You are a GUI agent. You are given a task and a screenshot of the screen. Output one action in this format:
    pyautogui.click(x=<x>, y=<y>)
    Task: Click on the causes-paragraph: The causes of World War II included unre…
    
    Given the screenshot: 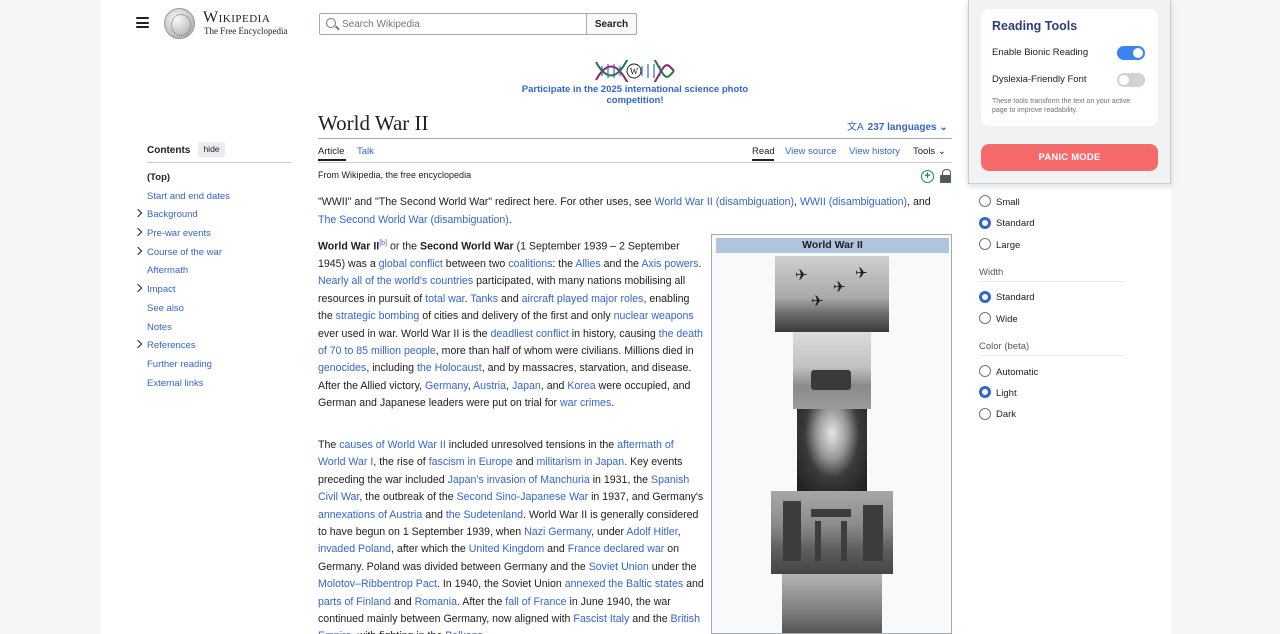 What is the action you would take?
    pyautogui.click(x=511, y=536)
    